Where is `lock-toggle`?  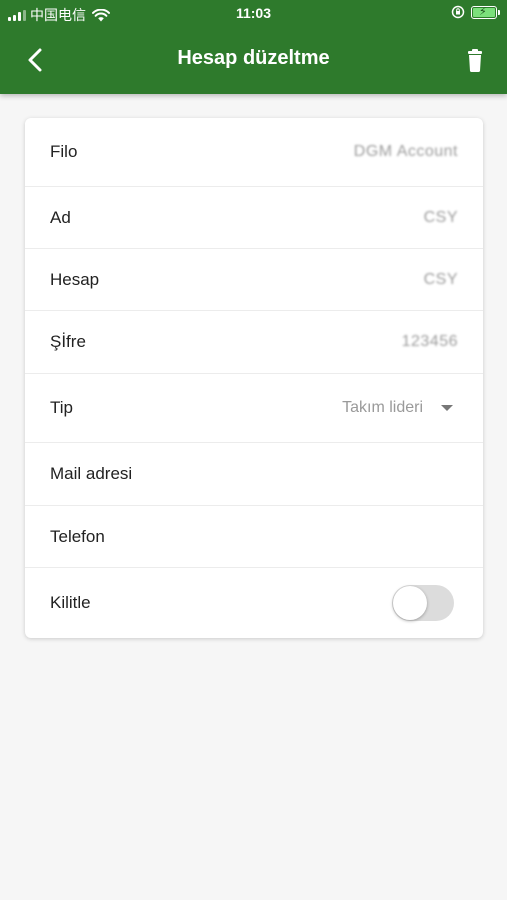
lock-toggle is located at coordinates (423, 603).